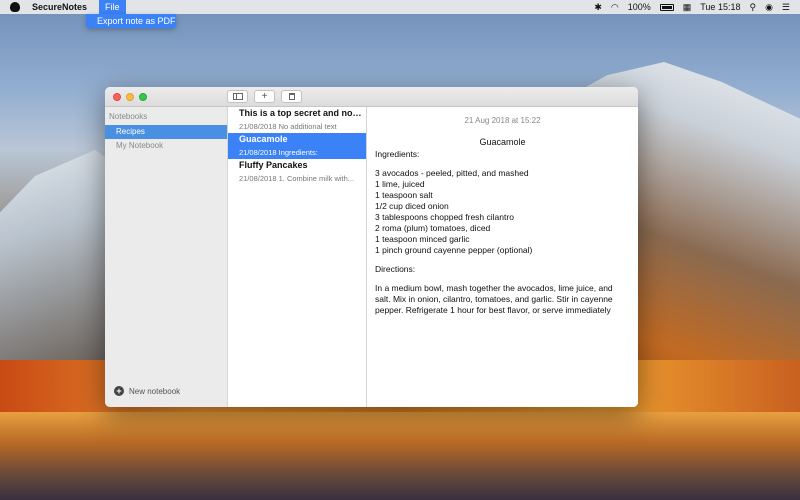  Describe the element at coordinates (502, 239) in the screenshot. I see `ingredient-line: 1 teaspoon minced garlic` at that location.